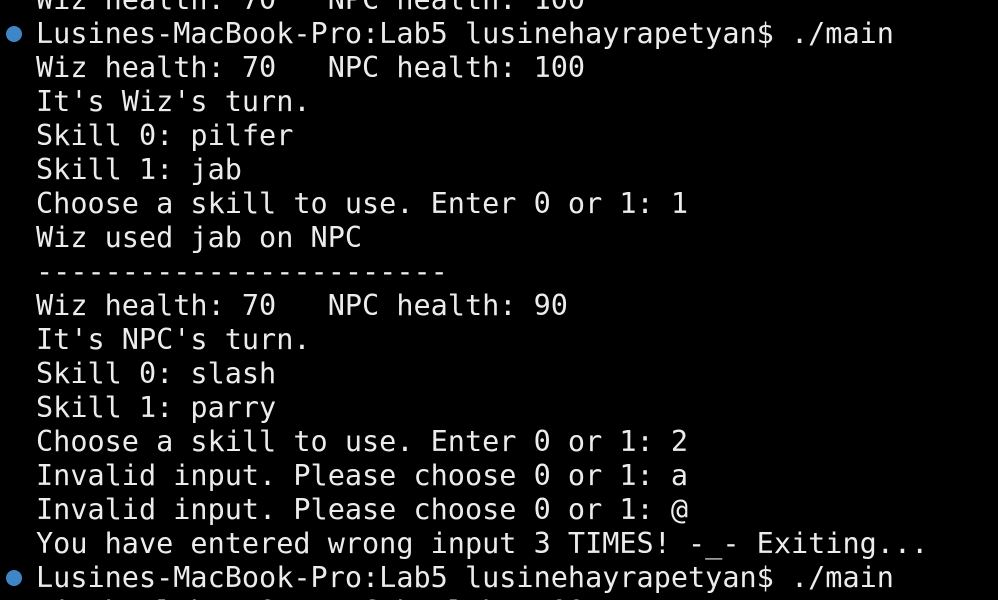  I want to click on output-text: Skill 1: parry, so click(156, 407).